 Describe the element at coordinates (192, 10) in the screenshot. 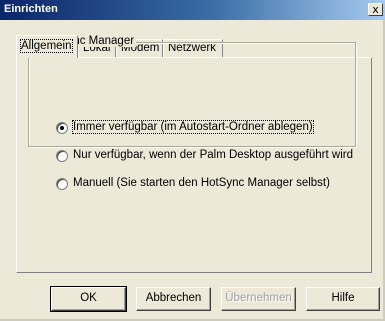

I see `title-bar: Einrichten x` at that location.